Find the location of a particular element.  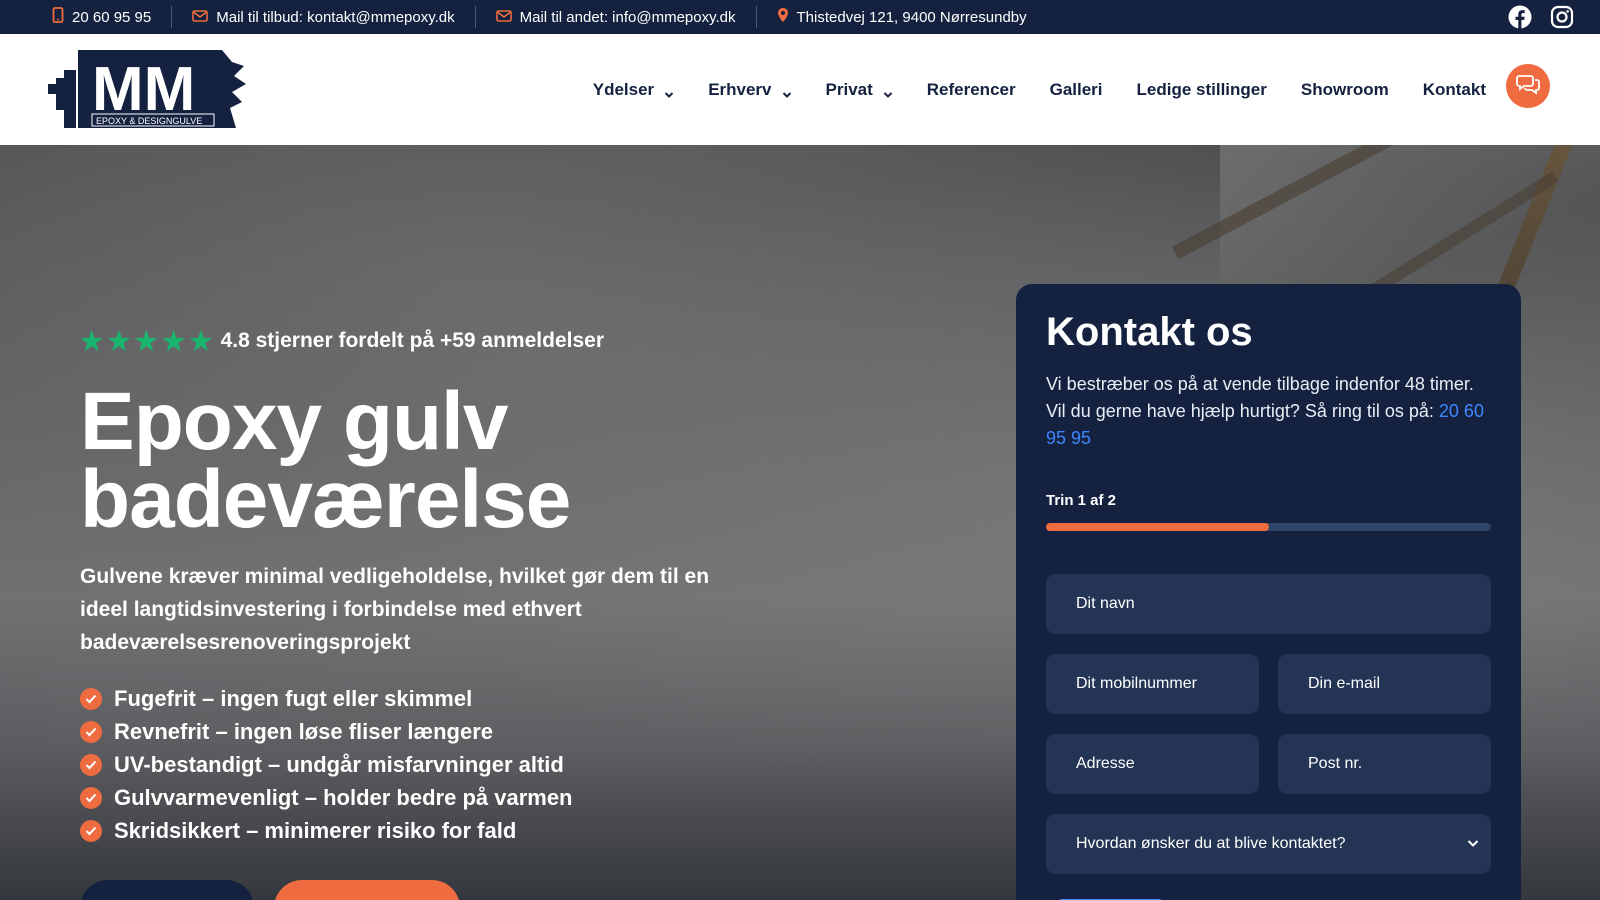

facebook-icon is located at coordinates (1520, 17).